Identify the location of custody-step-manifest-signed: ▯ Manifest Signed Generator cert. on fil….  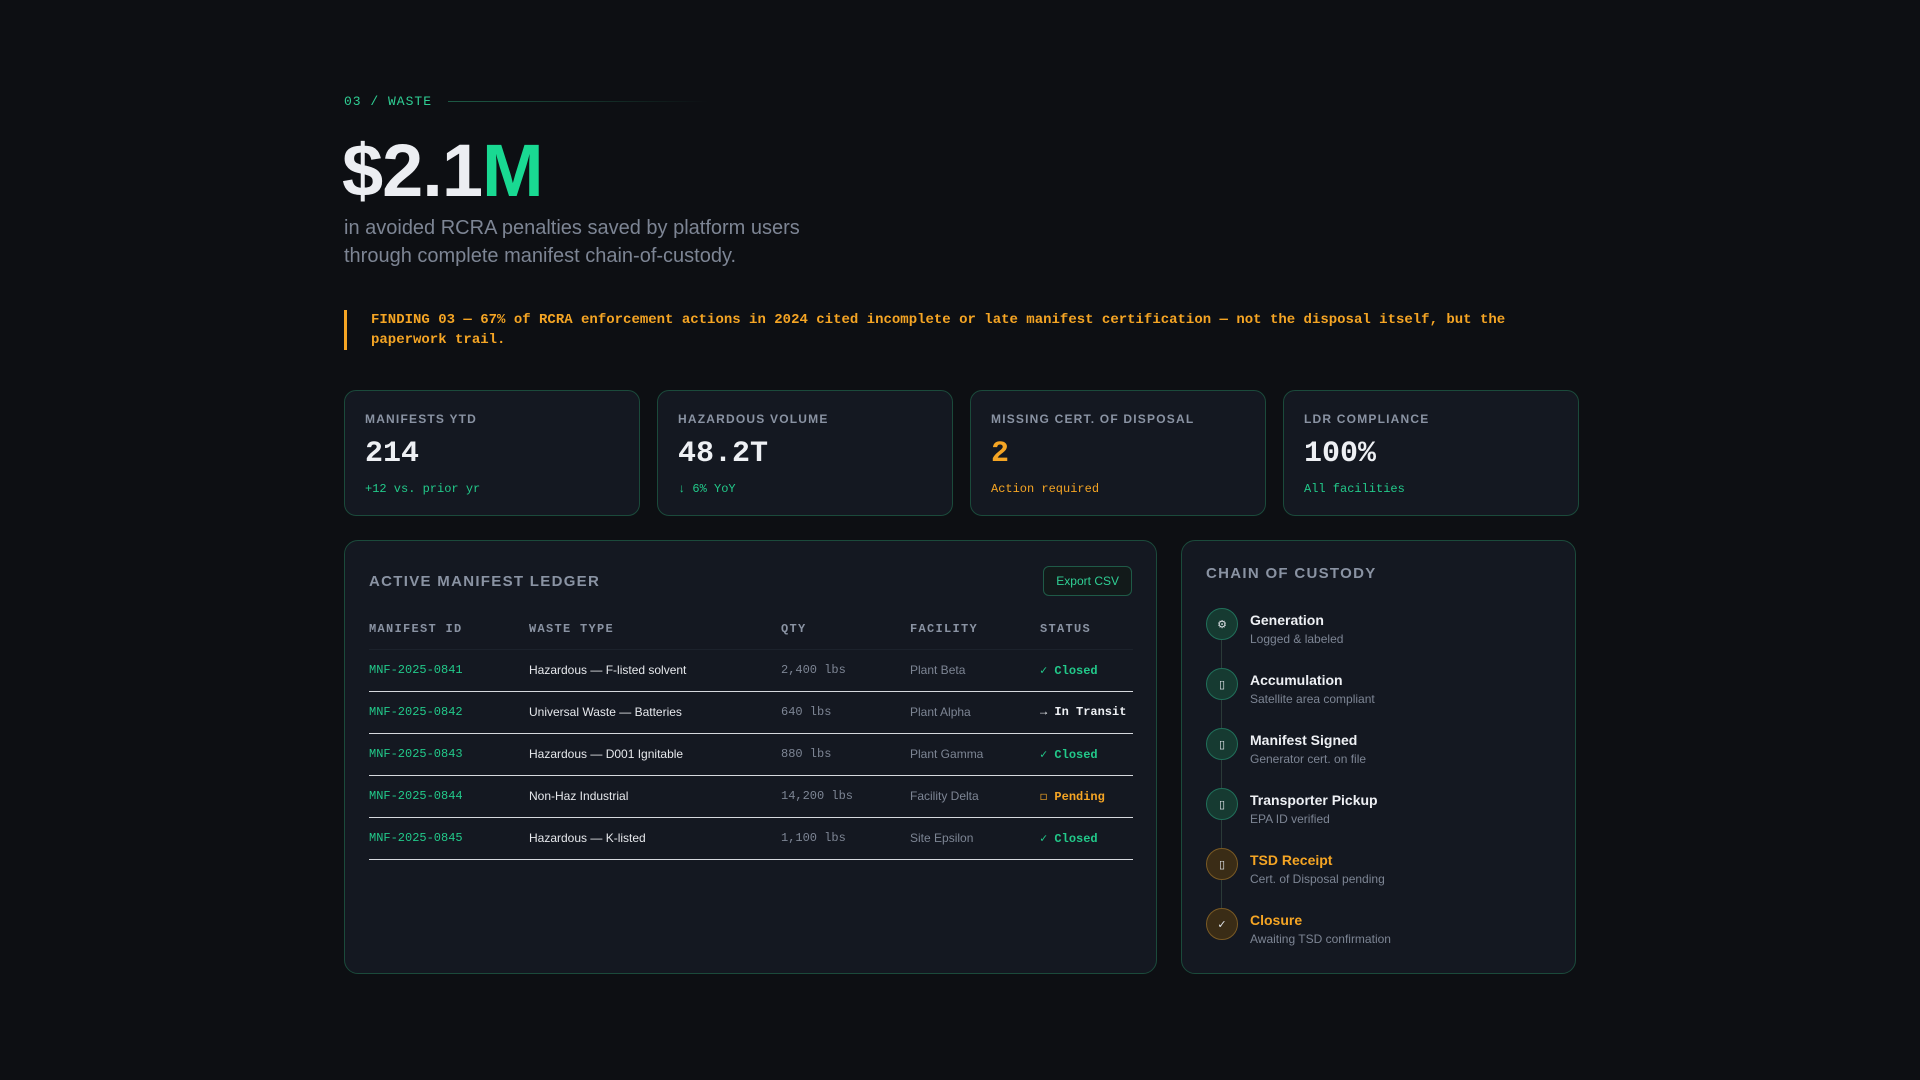
(1378, 758).